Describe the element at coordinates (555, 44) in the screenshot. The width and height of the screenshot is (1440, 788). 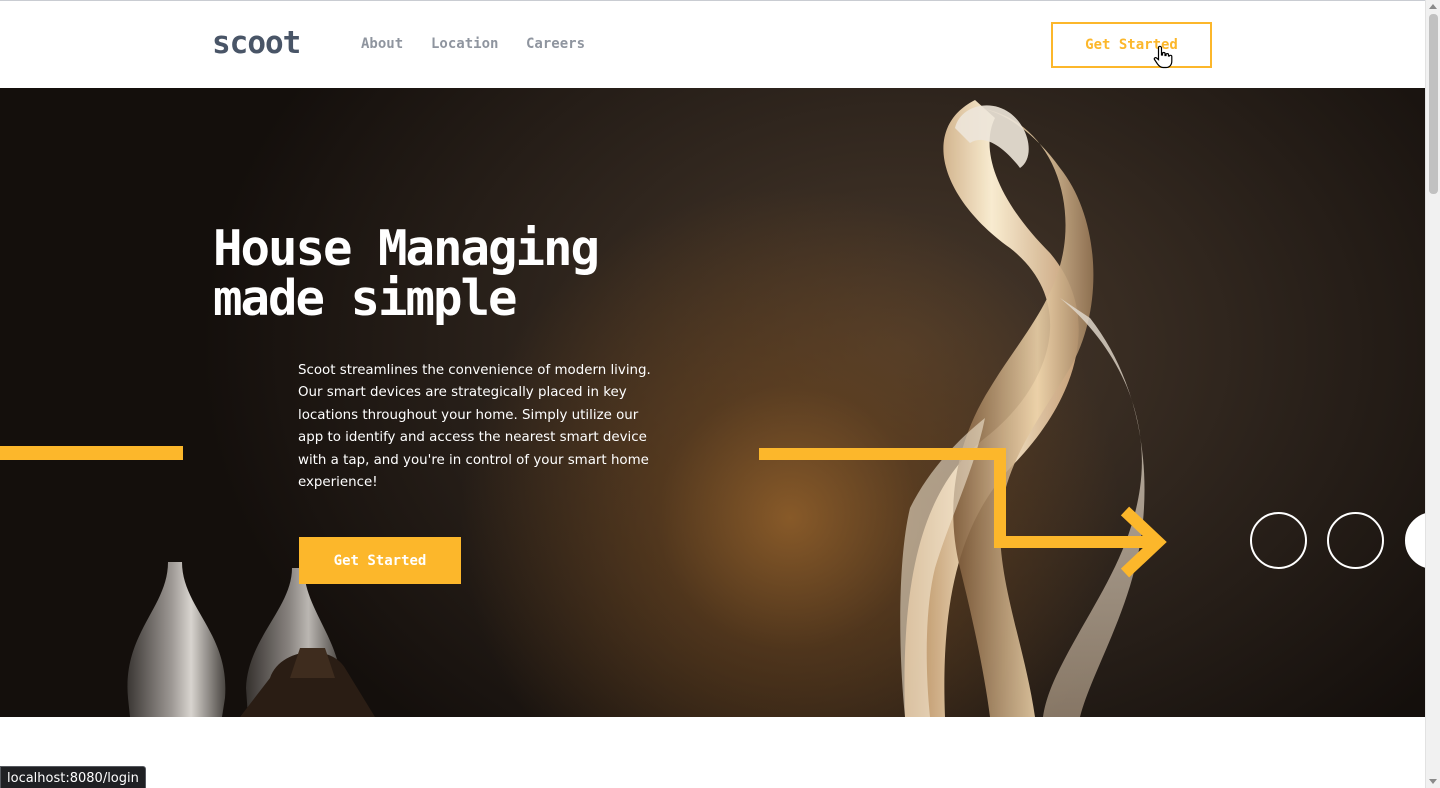
I see `nav-link-careers: Careers` at that location.